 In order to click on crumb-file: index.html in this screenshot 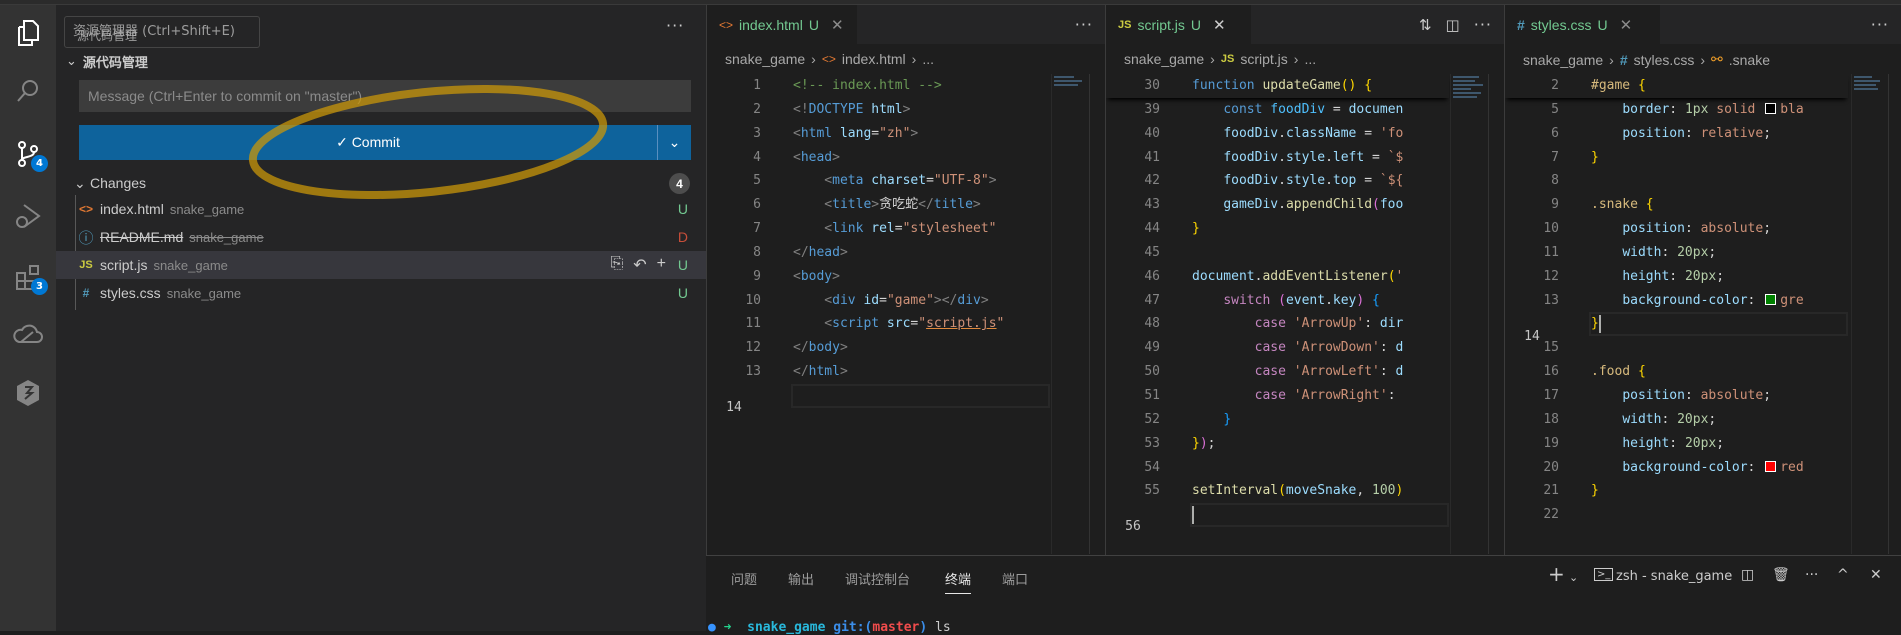, I will do `click(874, 59)`.